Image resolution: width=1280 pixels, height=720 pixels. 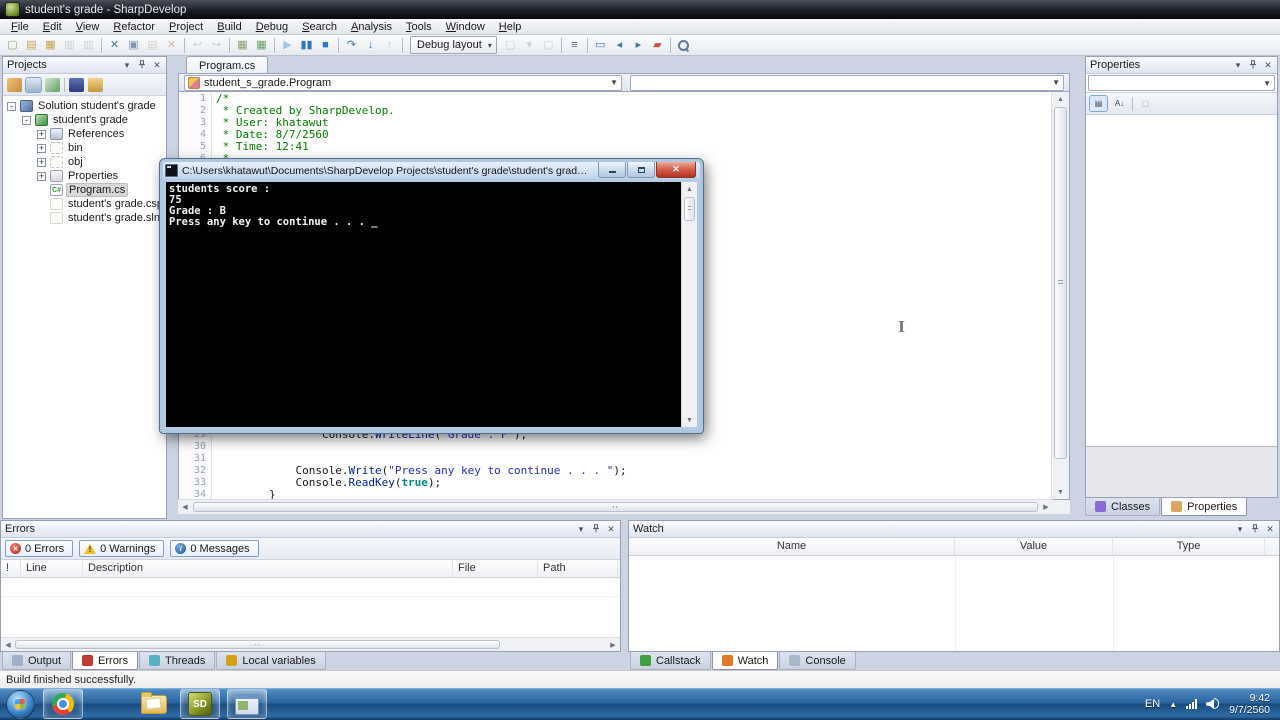 What do you see at coordinates (52, 84) in the screenshot?
I see `refresh-view-icon` at bounding box center [52, 84].